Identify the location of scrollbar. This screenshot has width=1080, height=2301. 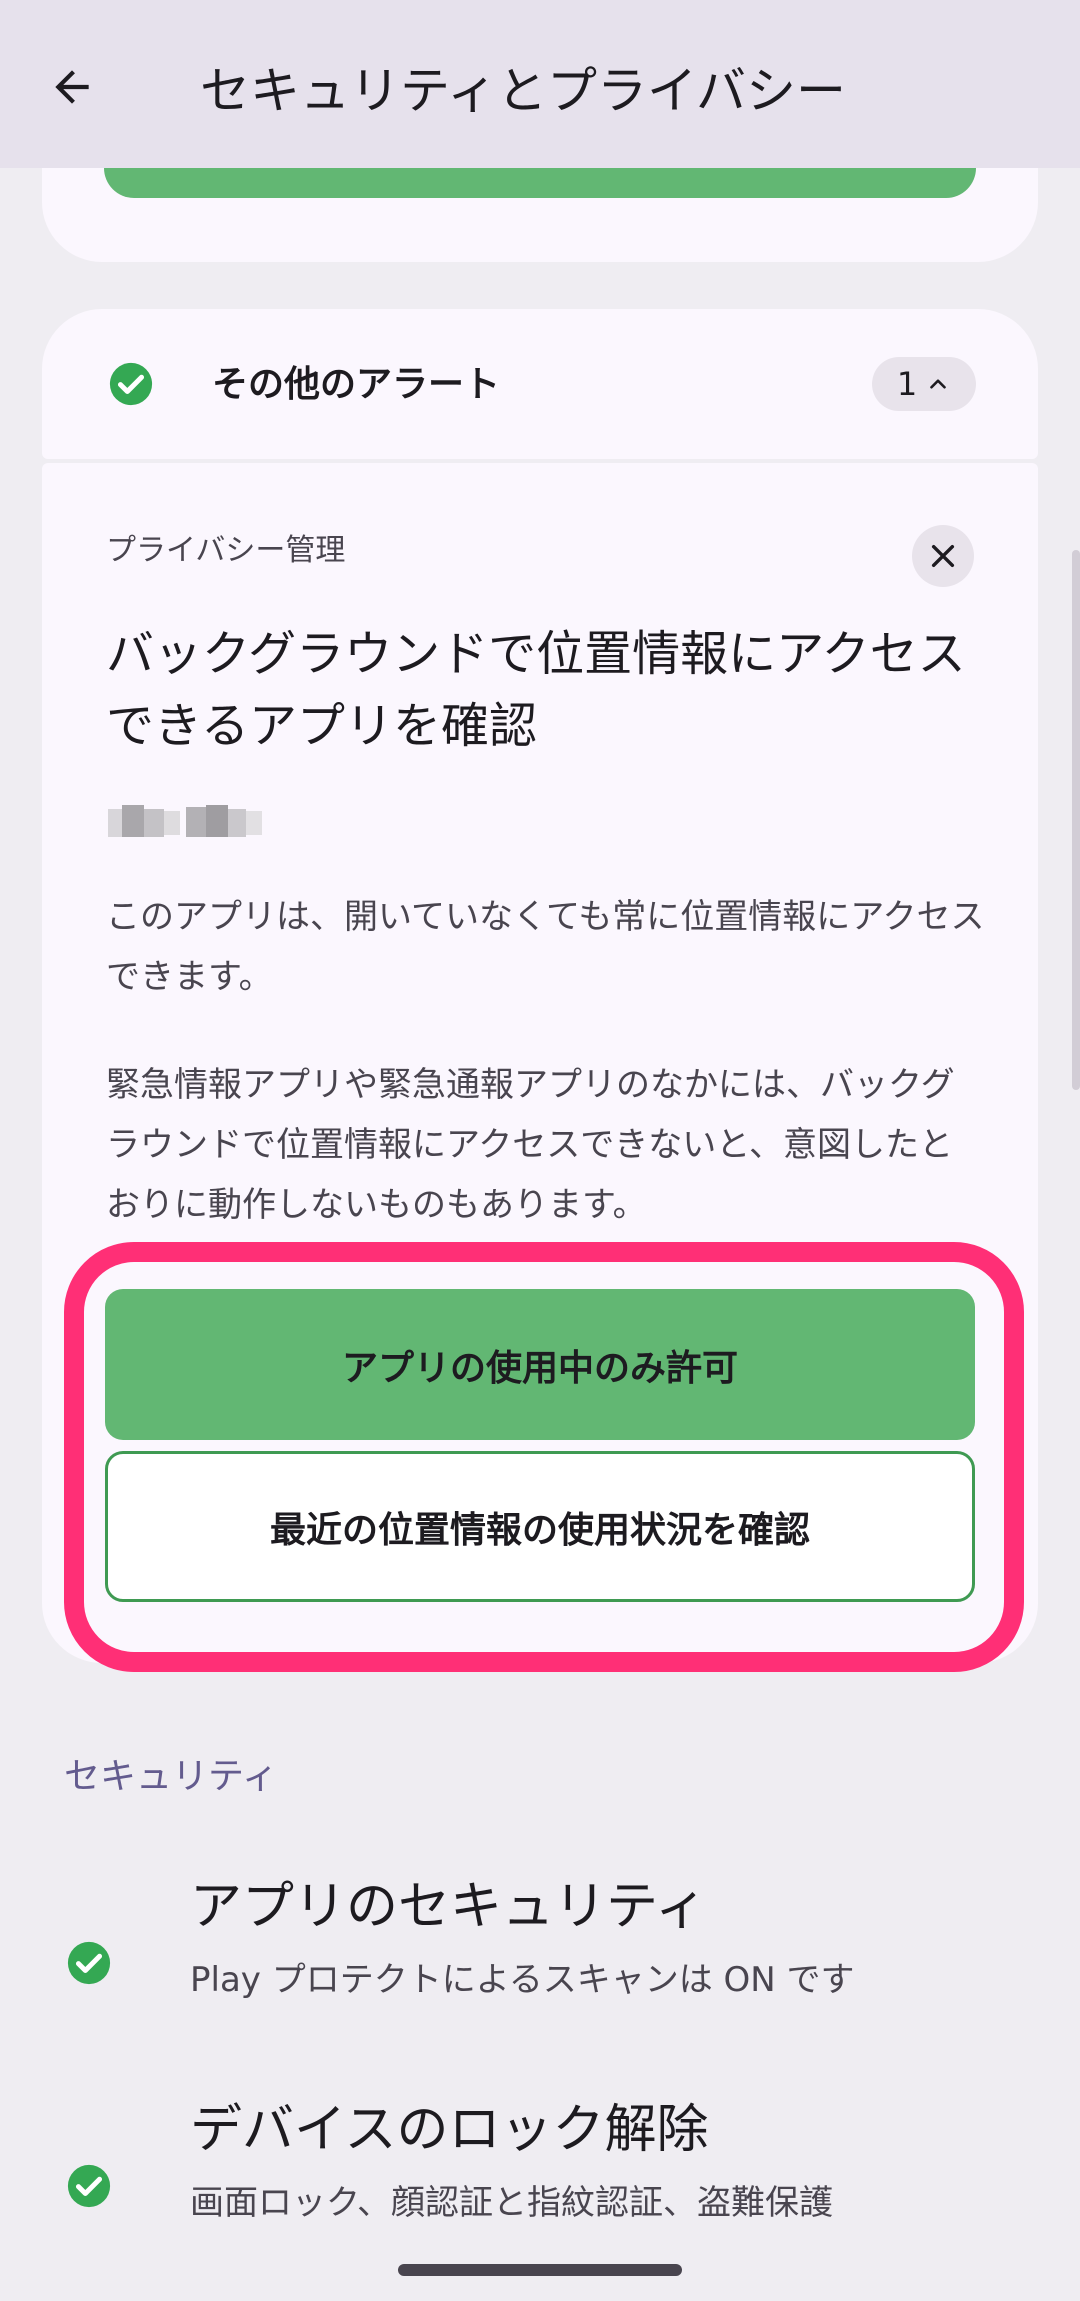
(1076, 820).